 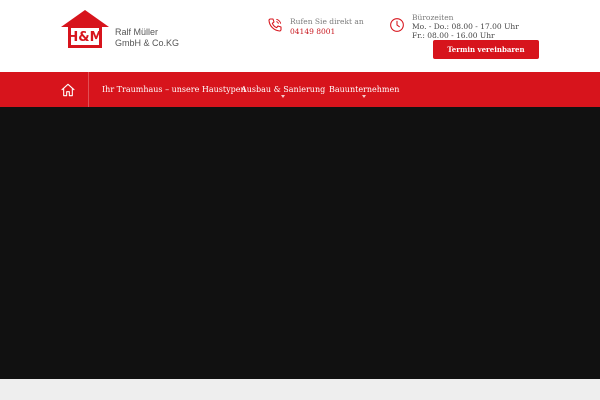 I want to click on nav-home-button, so click(x=68, y=89).